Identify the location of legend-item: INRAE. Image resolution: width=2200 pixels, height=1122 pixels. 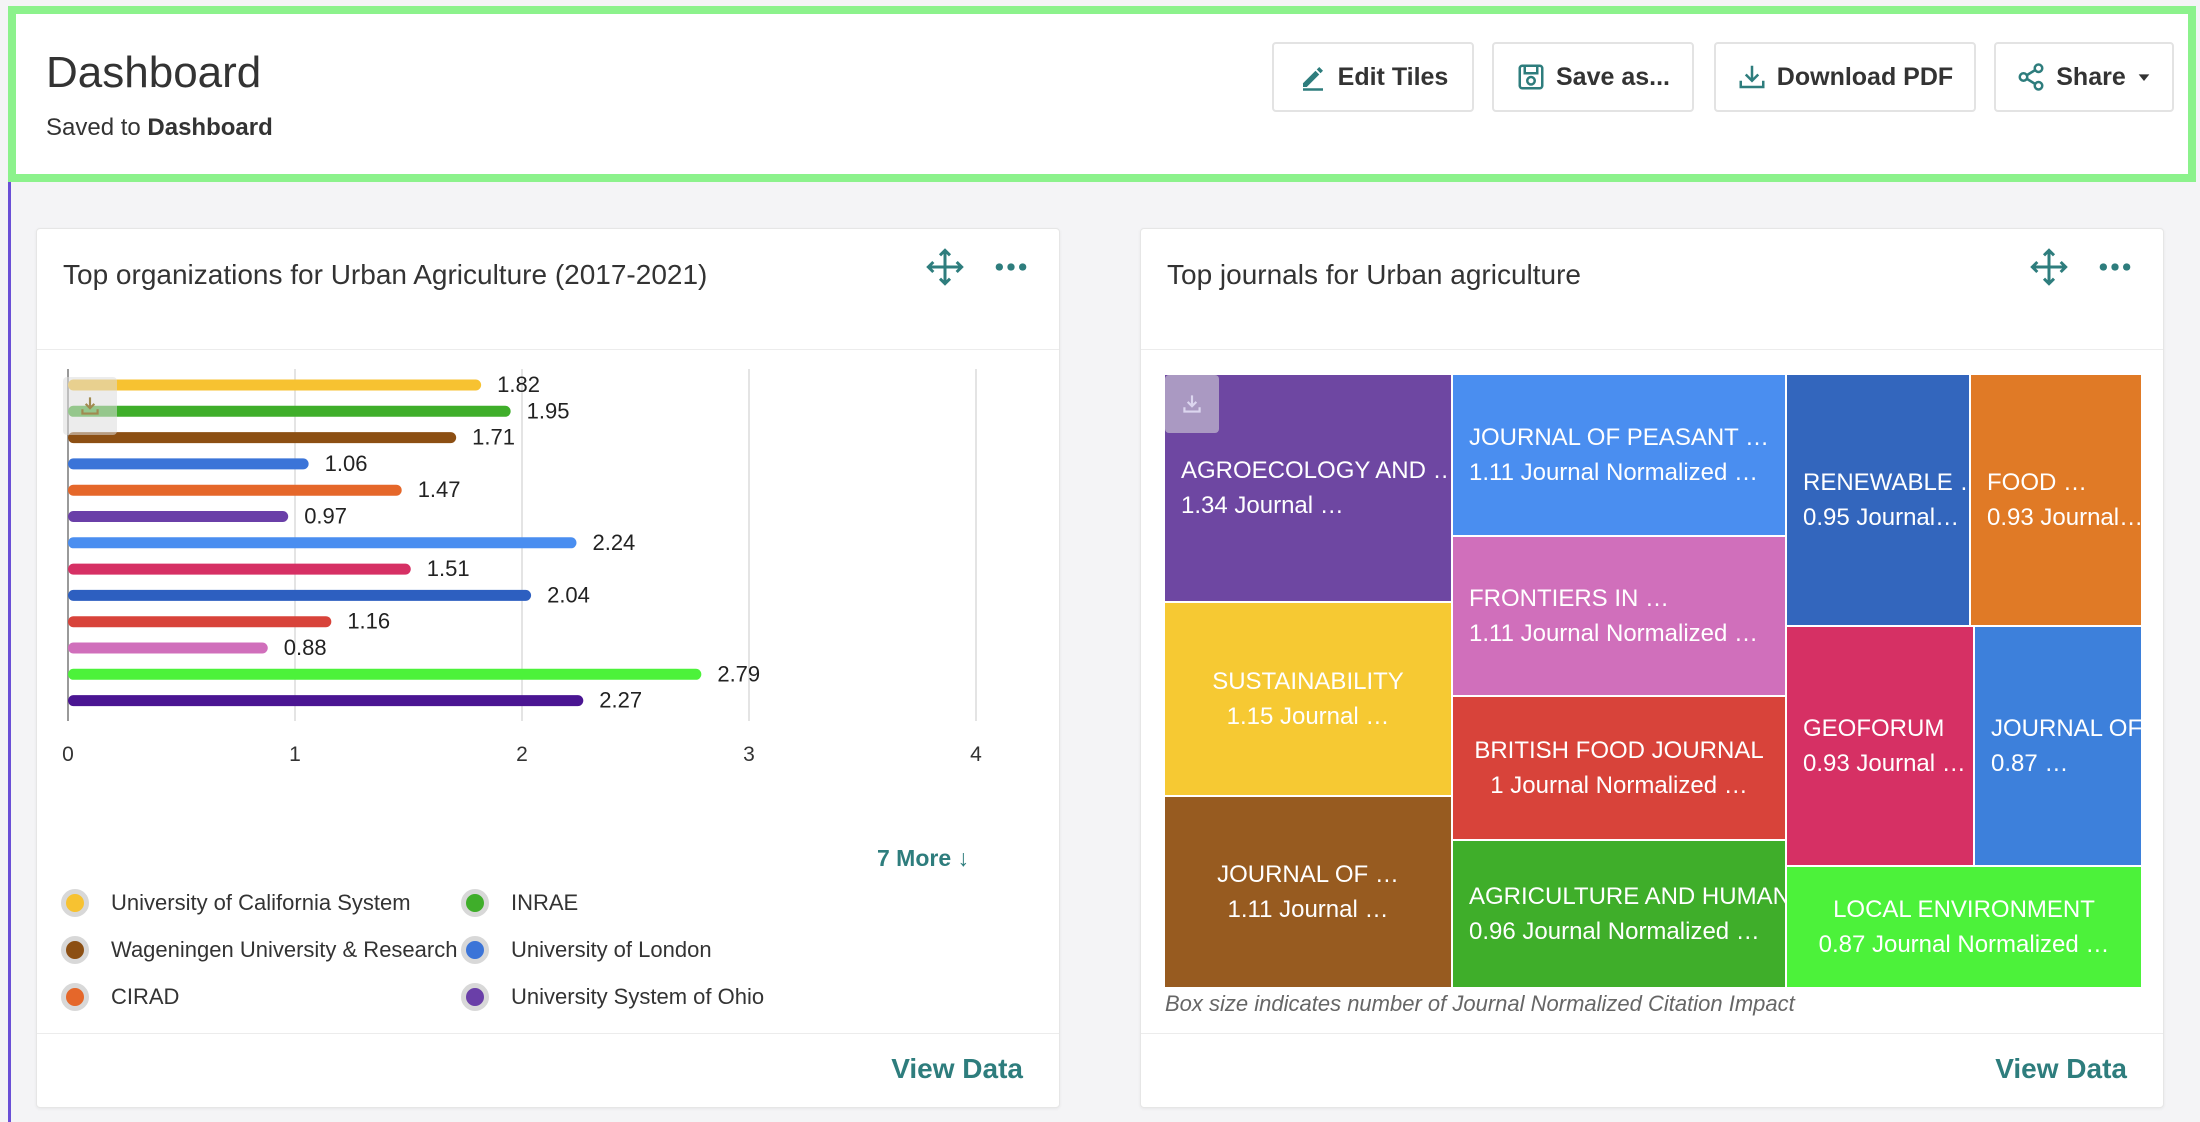
(519, 903).